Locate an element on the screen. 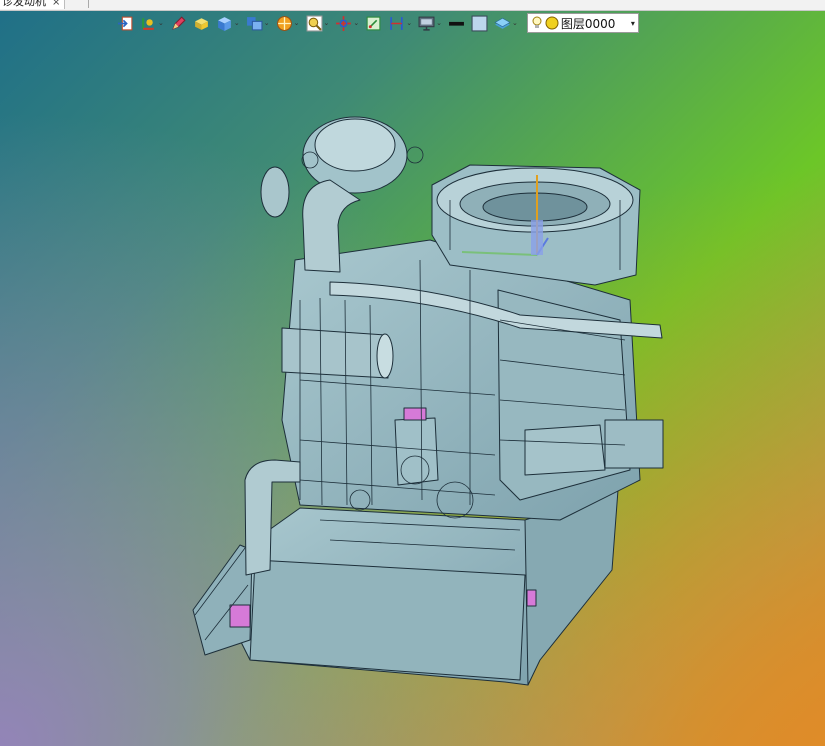 This screenshot has height=746, width=825. measure-icon is located at coordinates (396, 23).